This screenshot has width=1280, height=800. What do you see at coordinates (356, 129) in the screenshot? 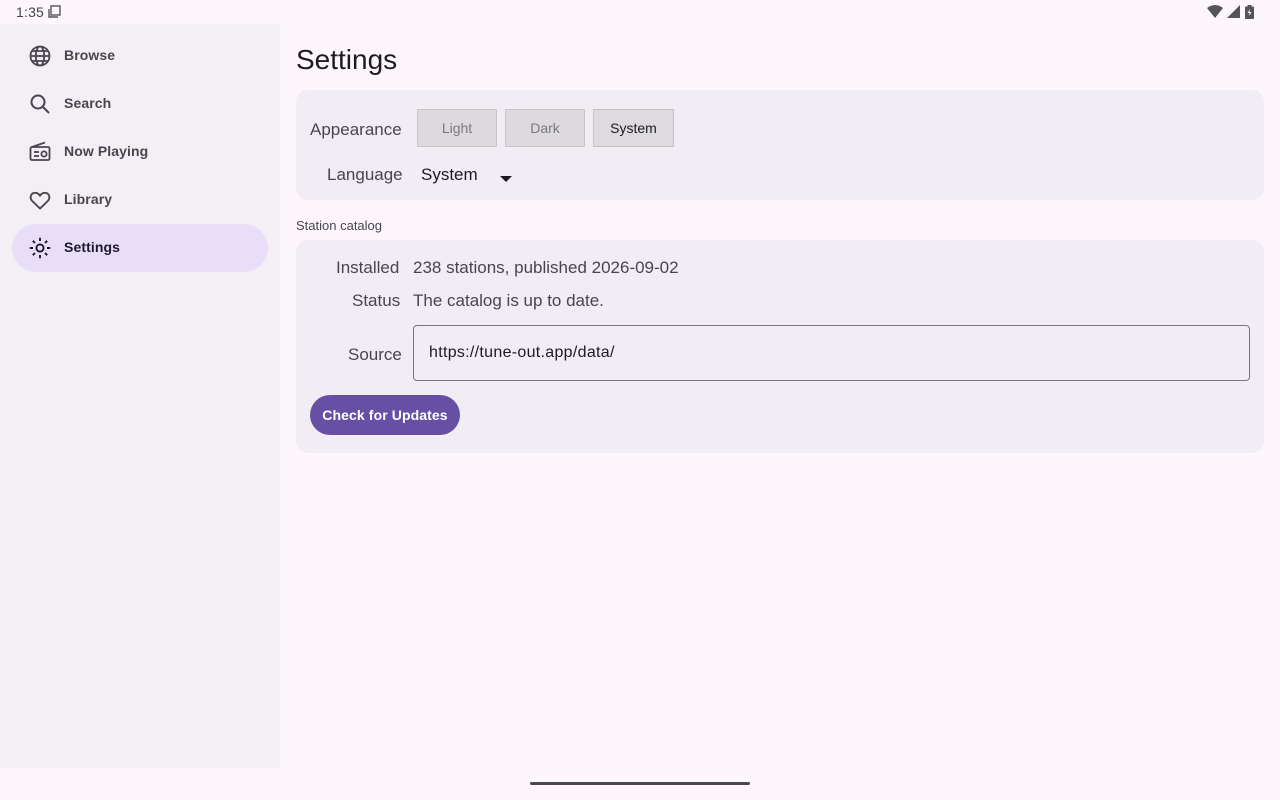
I see `appearance-label: Appearance` at bounding box center [356, 129].